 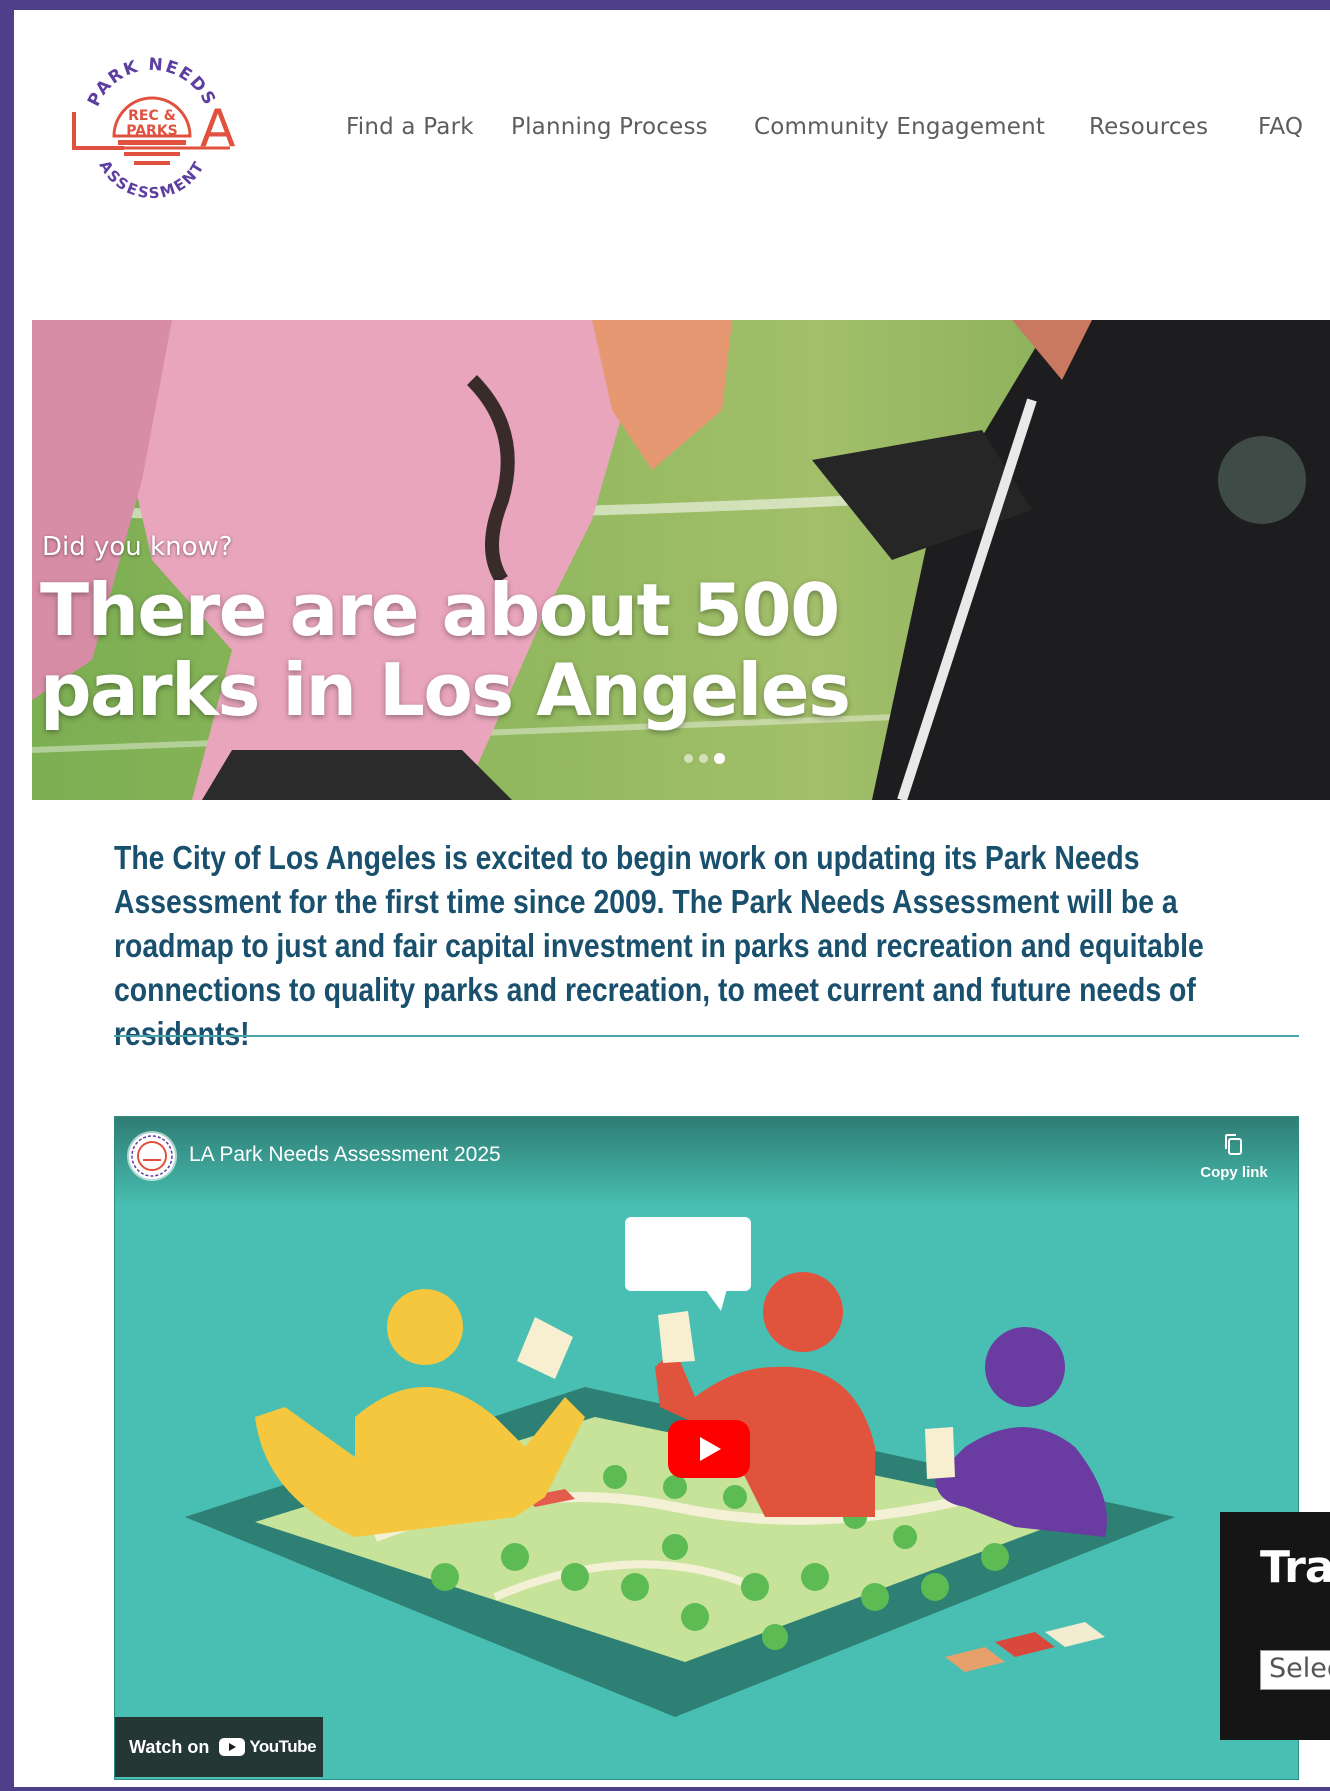 I want to click on nav-resources: Resources, so click(x=1148, y=127).